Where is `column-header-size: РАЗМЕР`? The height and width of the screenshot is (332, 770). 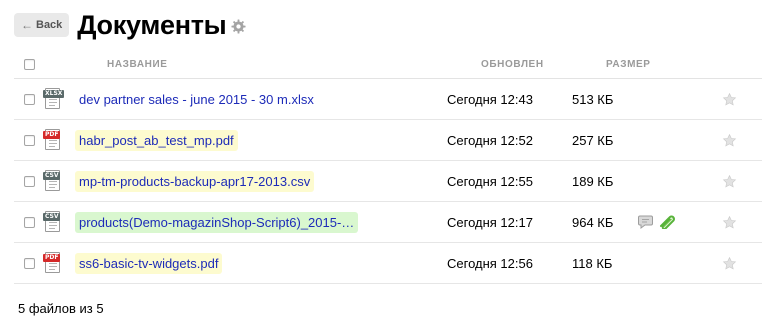 column-header-size: РАЗМЕР is located at coordinates (637, 64).